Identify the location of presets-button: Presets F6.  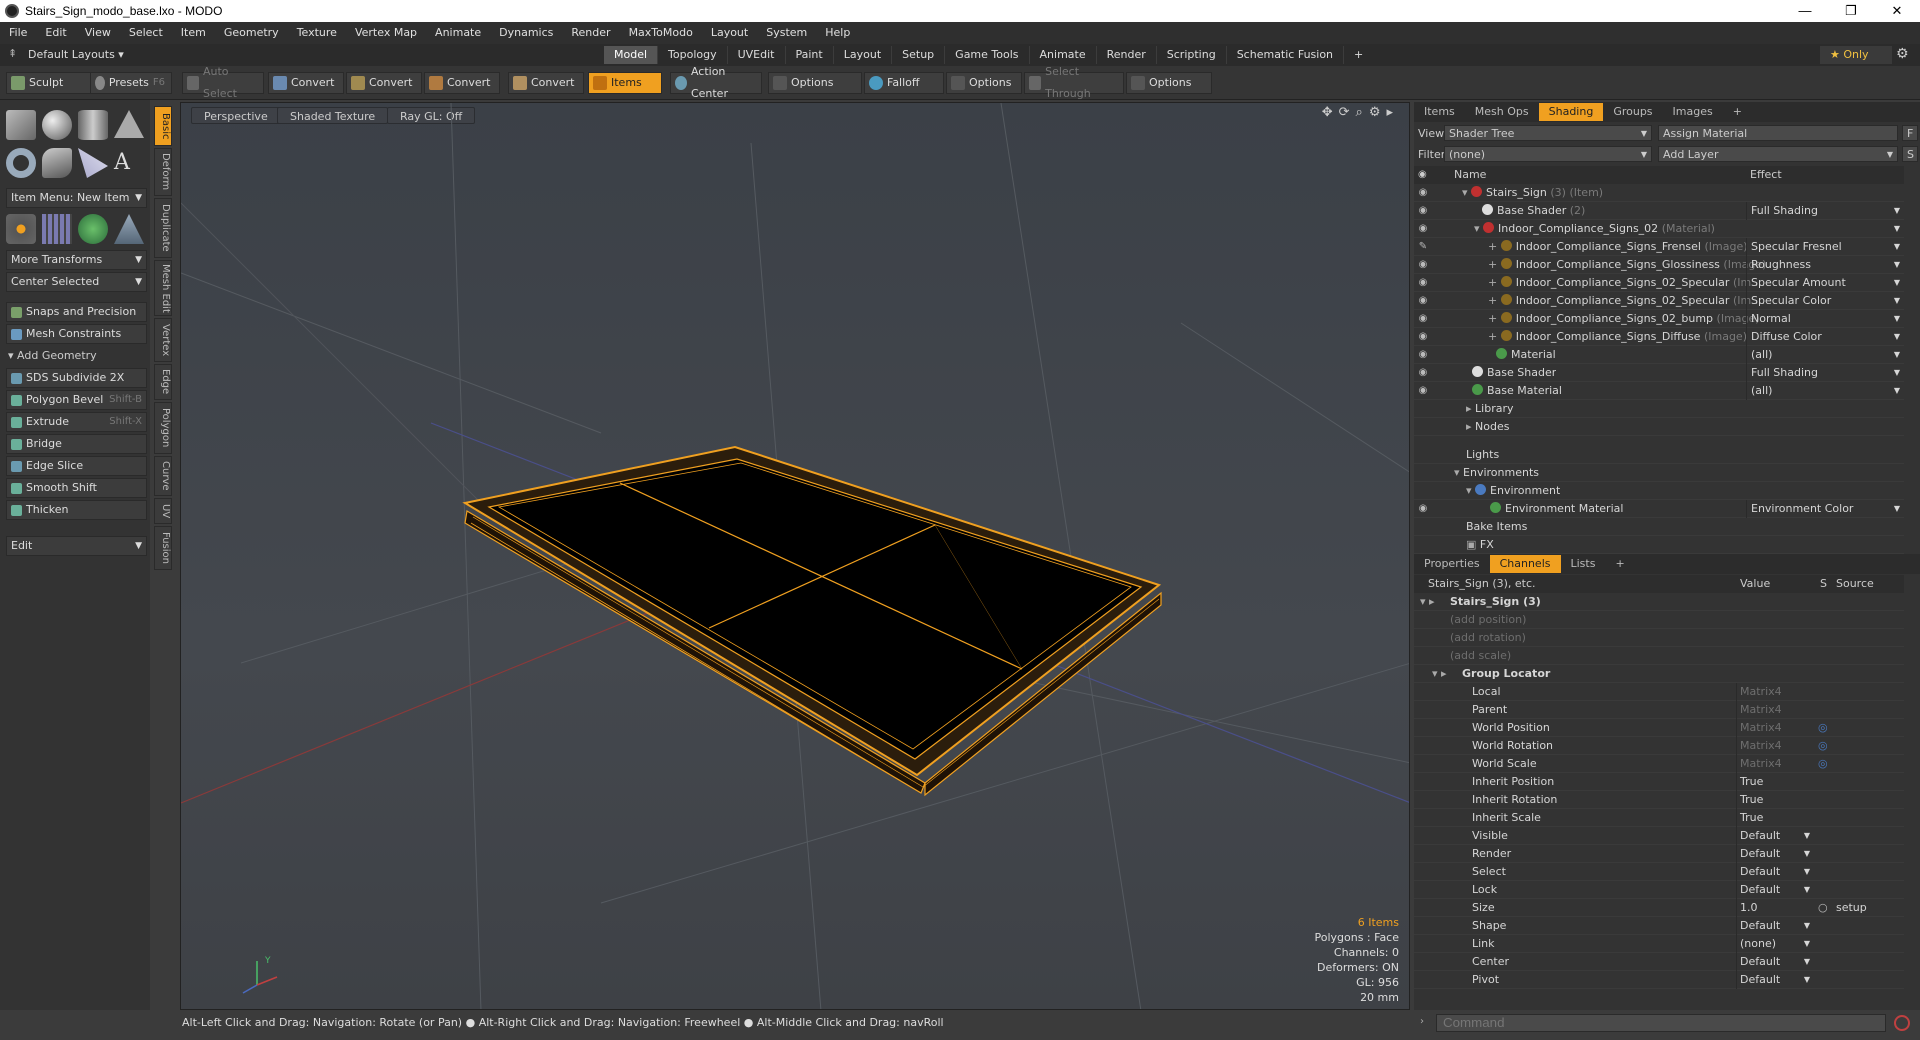
(131, 83).